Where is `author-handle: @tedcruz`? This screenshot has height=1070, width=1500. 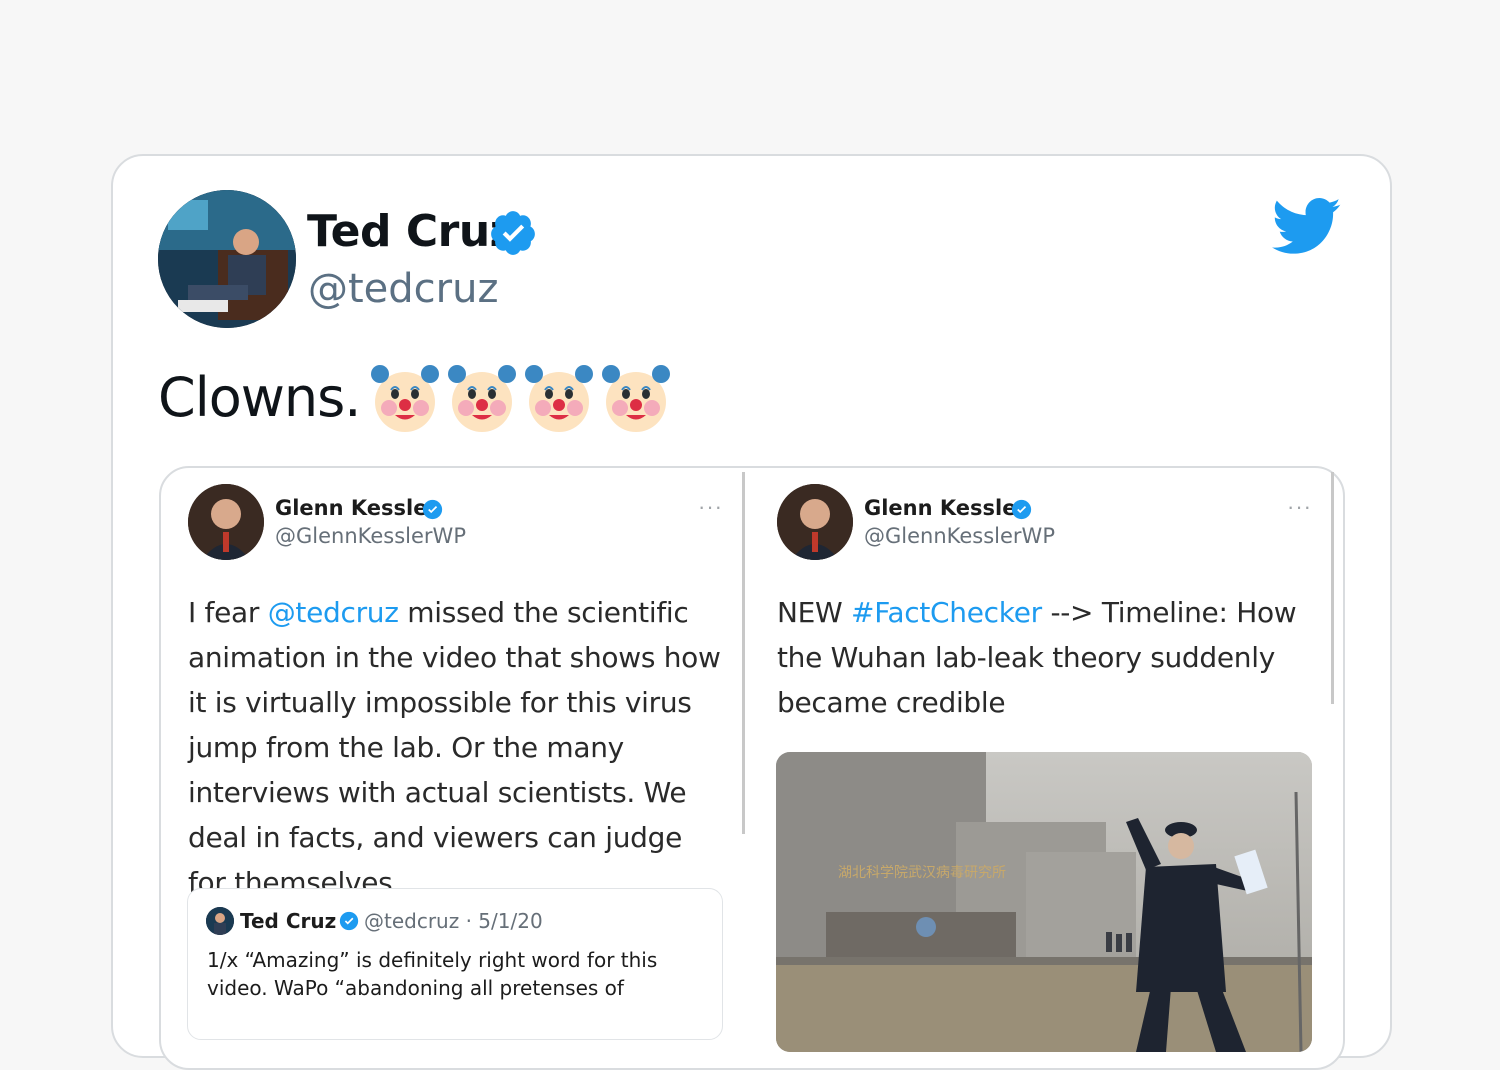 author-handle: @tedcruz is located at coordinates (403, 289).